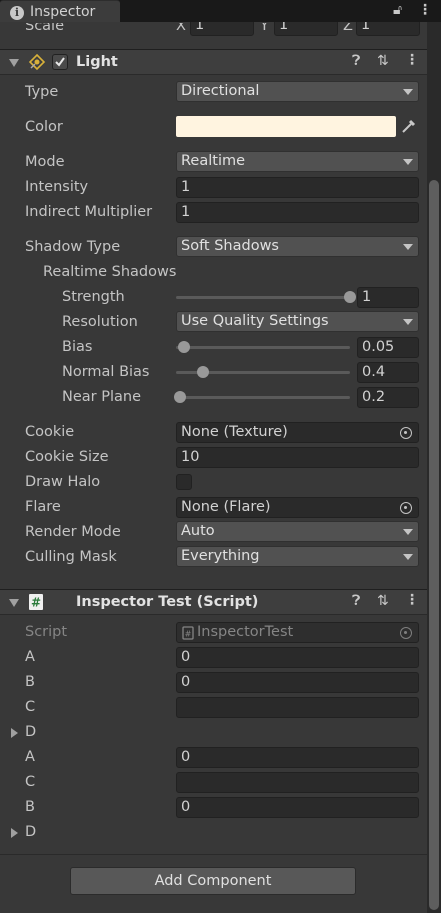 The width and height of the screenshot is (441, 913). Describe the element at coordinates (30, 832) in the screenshot. I see `field-d2-label: D` at that location.